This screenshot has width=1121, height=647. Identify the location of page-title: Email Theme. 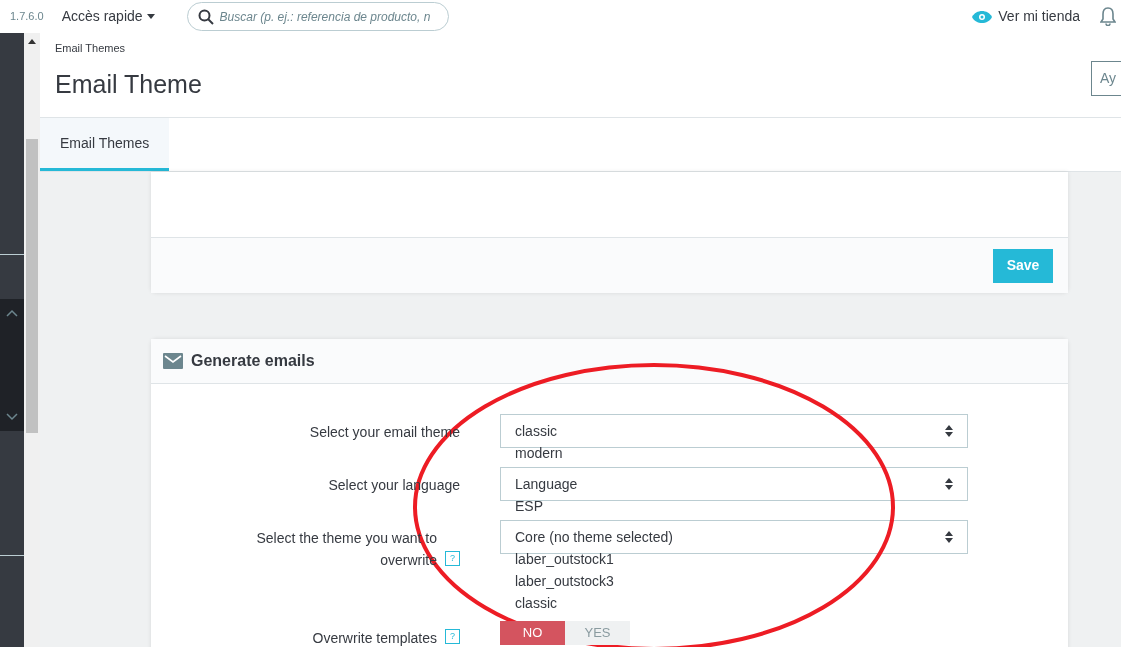
(129, 84).